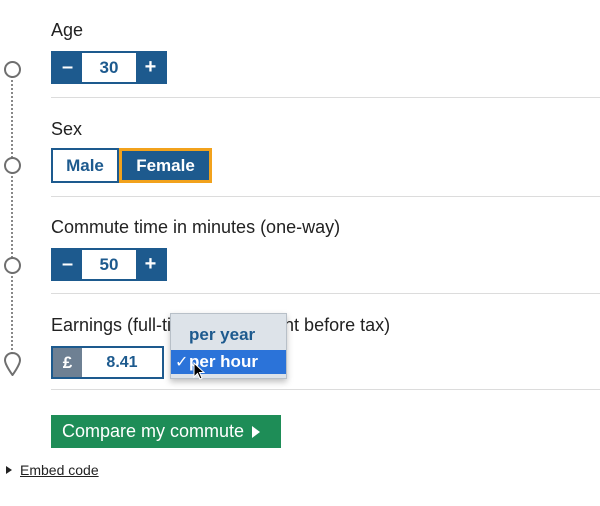 The image size is (600, 506). I want to click on earnings-value: 8.41, so click(122, 362).